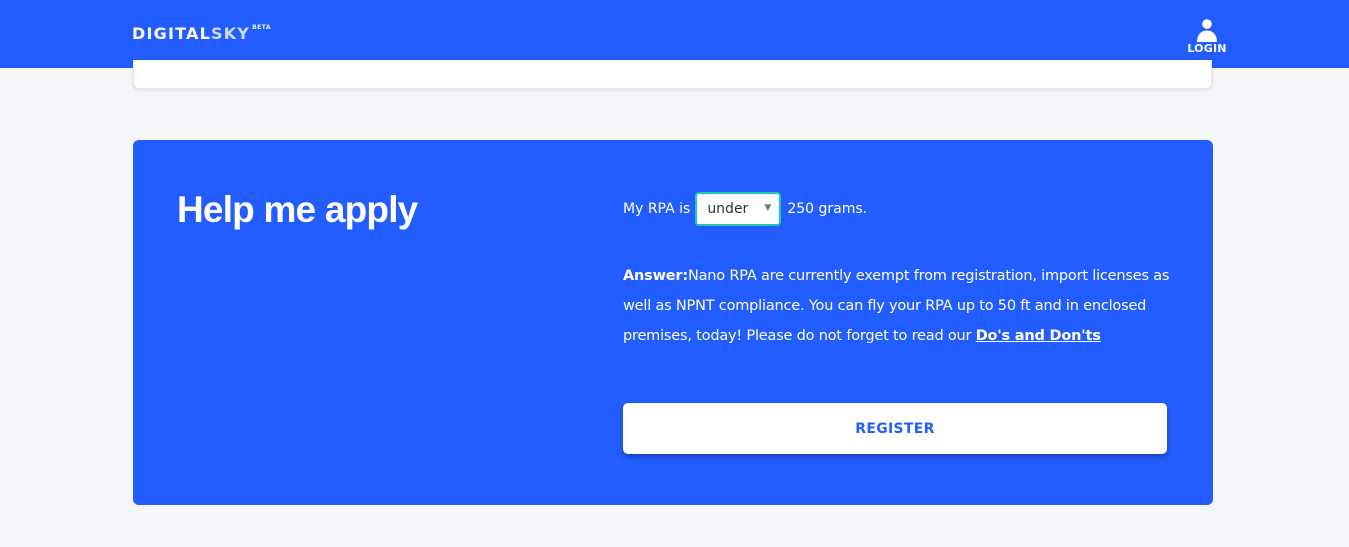  I want to click on rpa-weight-select: under ▼, so click(738, 209).